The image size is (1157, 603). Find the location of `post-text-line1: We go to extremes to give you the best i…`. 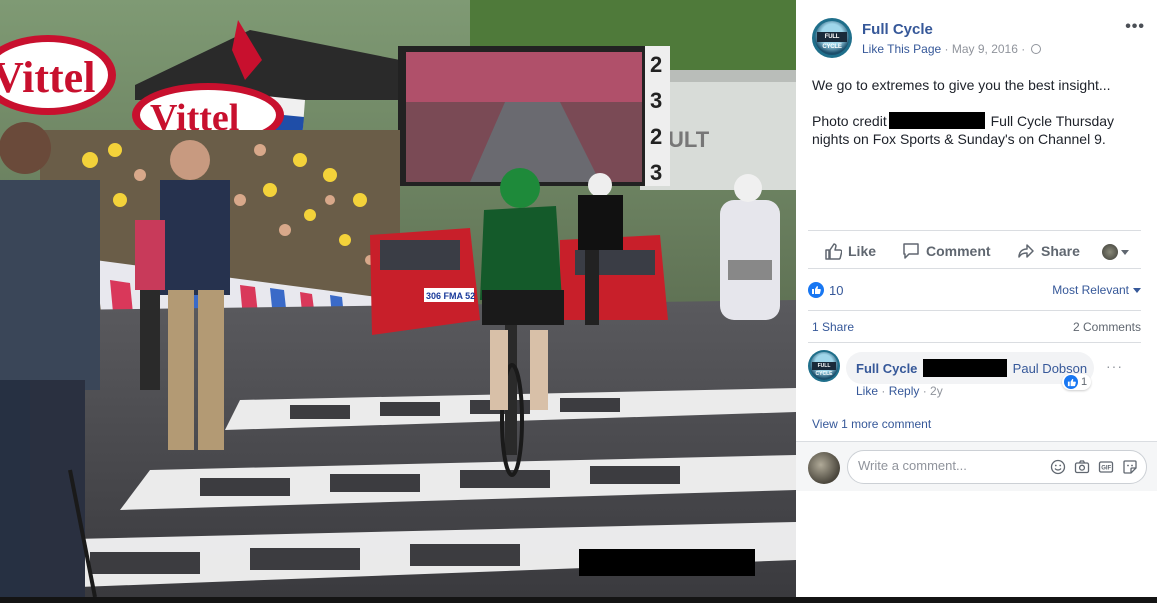

post-text-line1: We go to extremes to give you the best i… is located at coordinates (961, 85).